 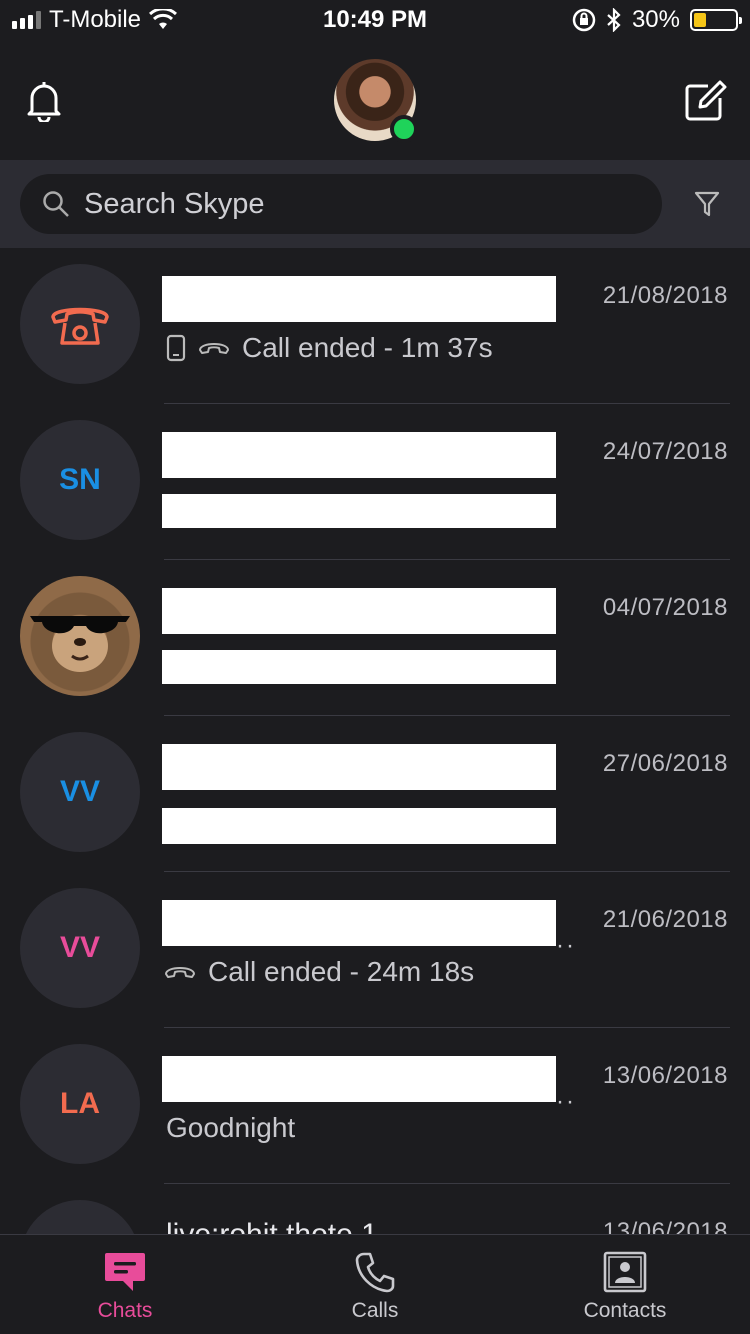 I want to click on tab-chats: Chats, so click(x=125, y=1284).